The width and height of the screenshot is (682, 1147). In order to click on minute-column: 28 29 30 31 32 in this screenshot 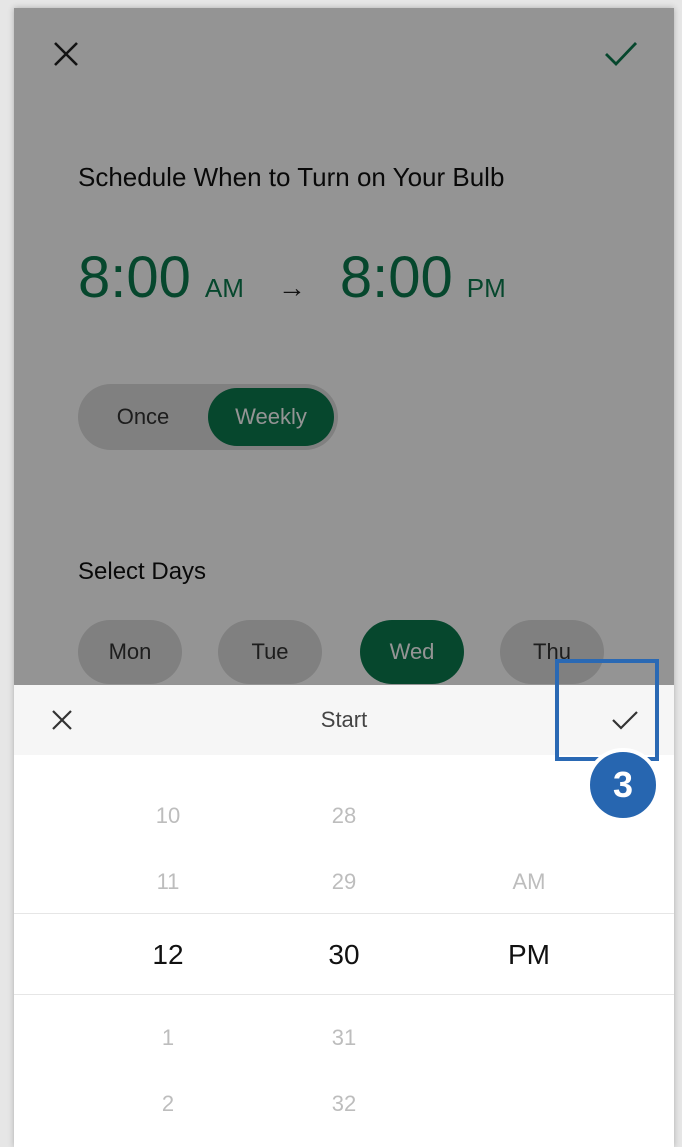, I will do `click(344, 951)`.